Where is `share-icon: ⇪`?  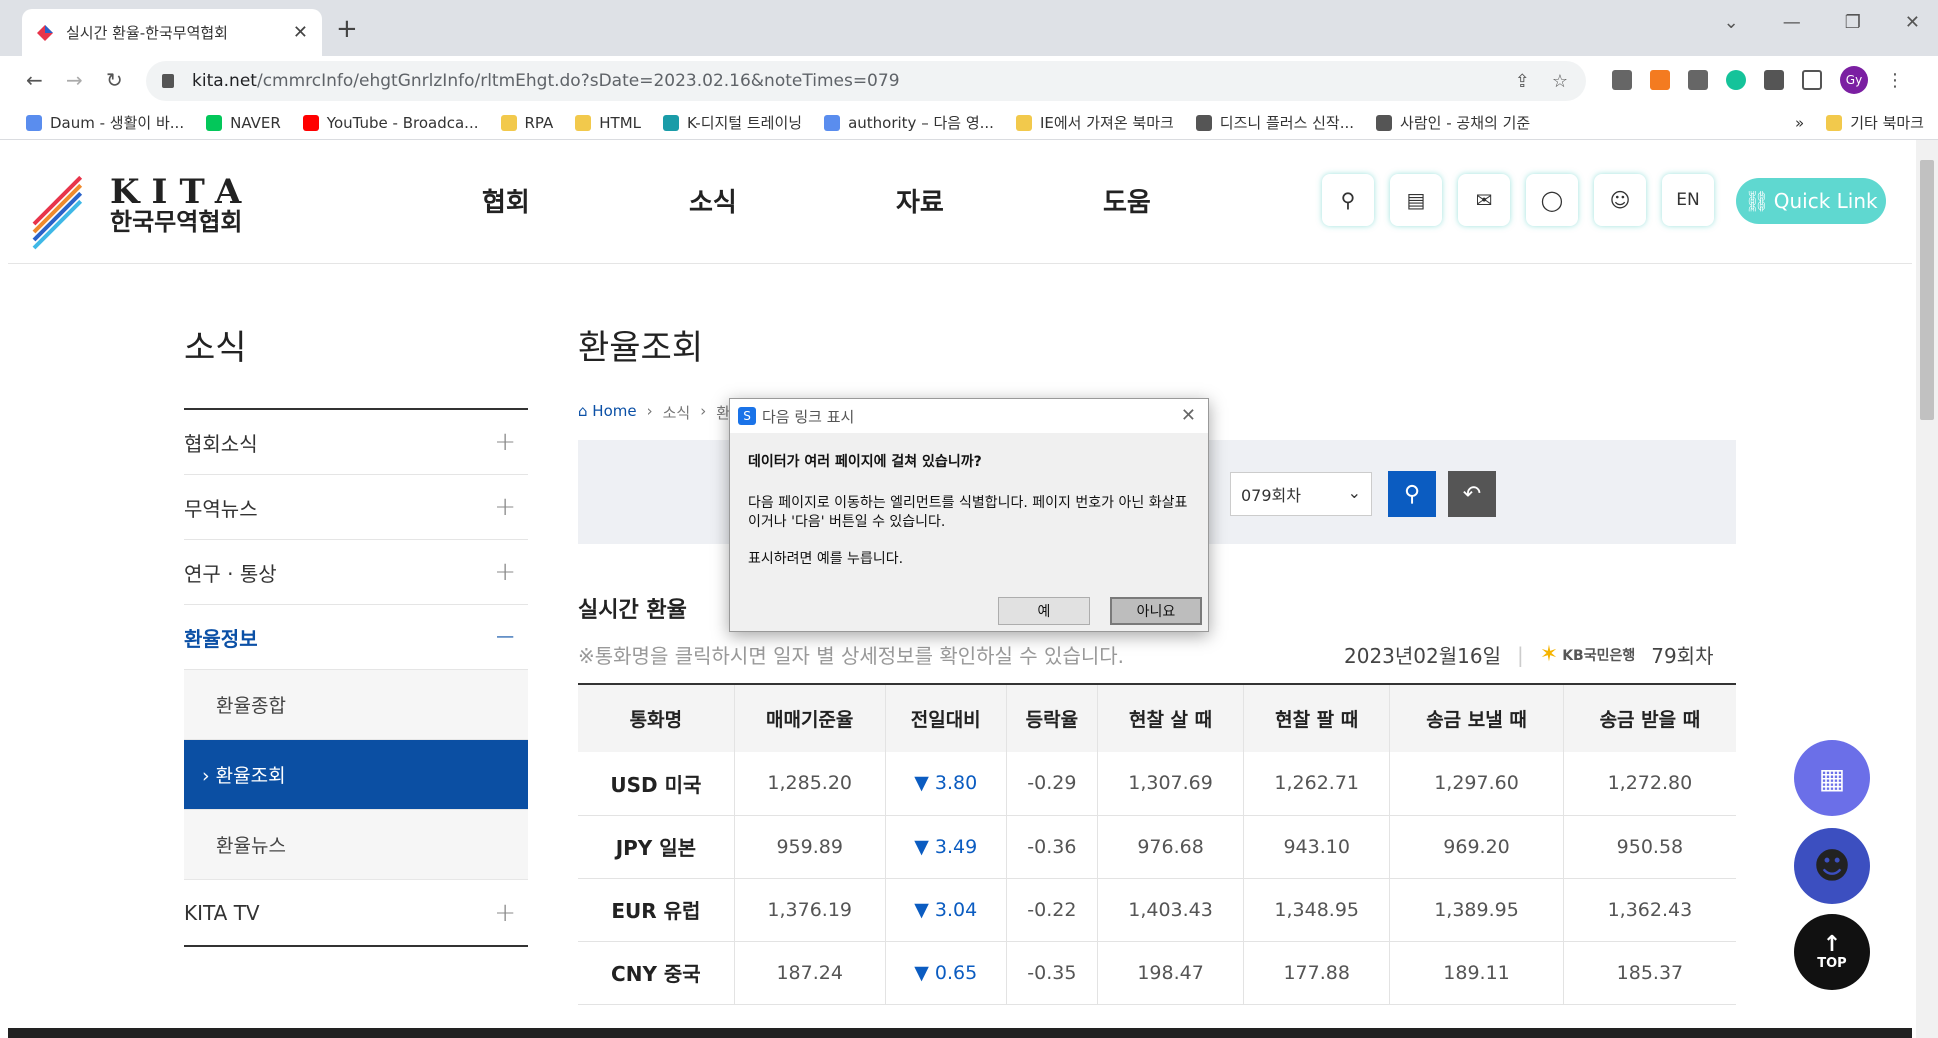
share-icon: ⇪ is located at coordinates (1522, 81).